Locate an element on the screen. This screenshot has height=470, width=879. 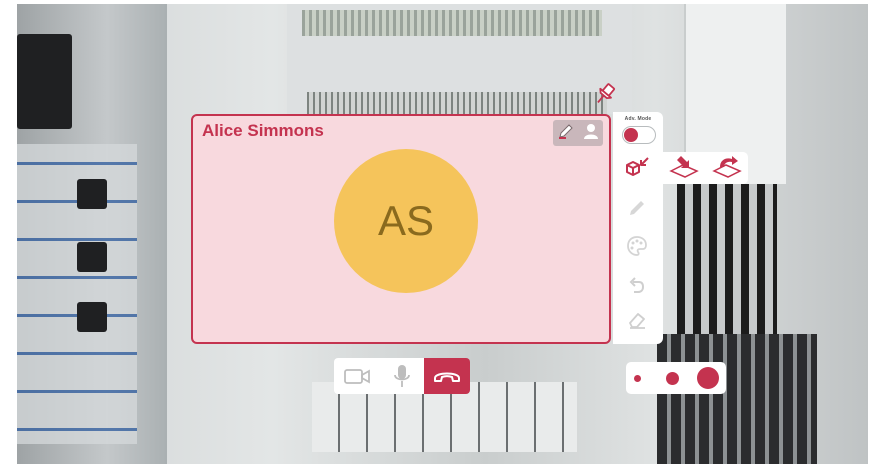
brush-size-large is located at coordinates (708, 378).